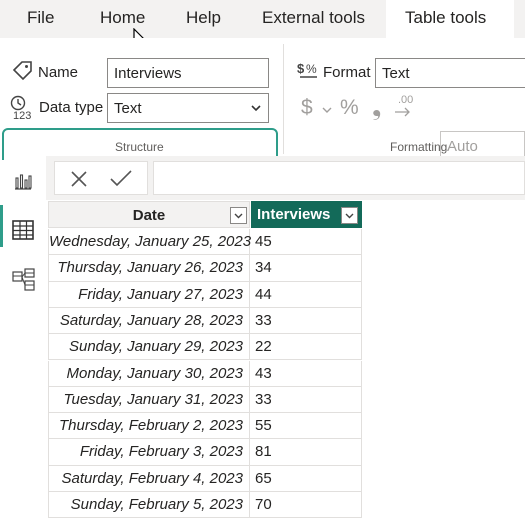  I want to click on table-row: Friday, January 27, 2023 44, so click(205, 294).